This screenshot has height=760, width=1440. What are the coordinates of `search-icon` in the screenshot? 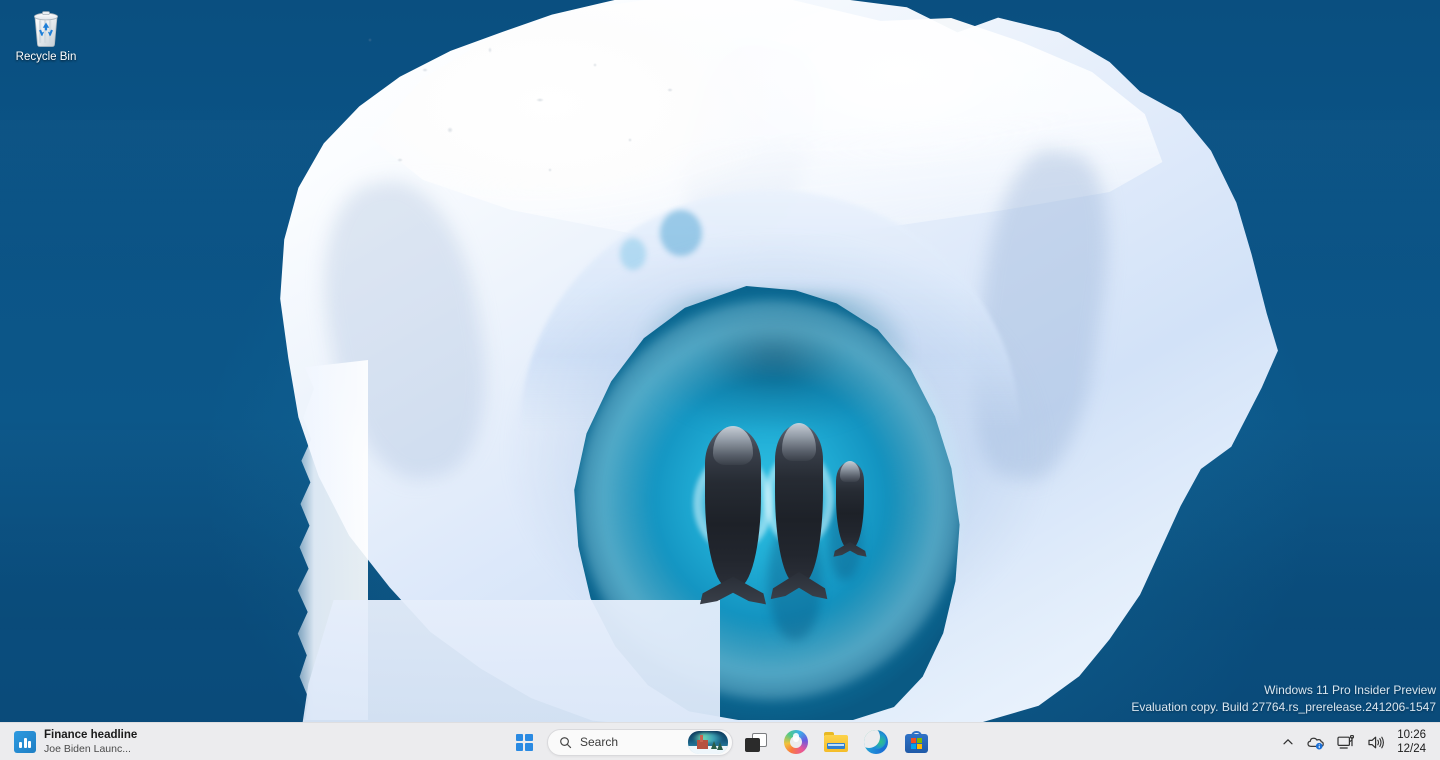 It's located at (566, 742).